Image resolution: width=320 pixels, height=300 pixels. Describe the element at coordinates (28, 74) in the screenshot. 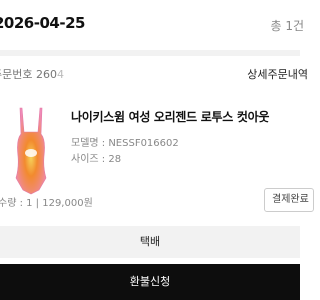

I see `order-number-text: 주문번호 260` at that location.